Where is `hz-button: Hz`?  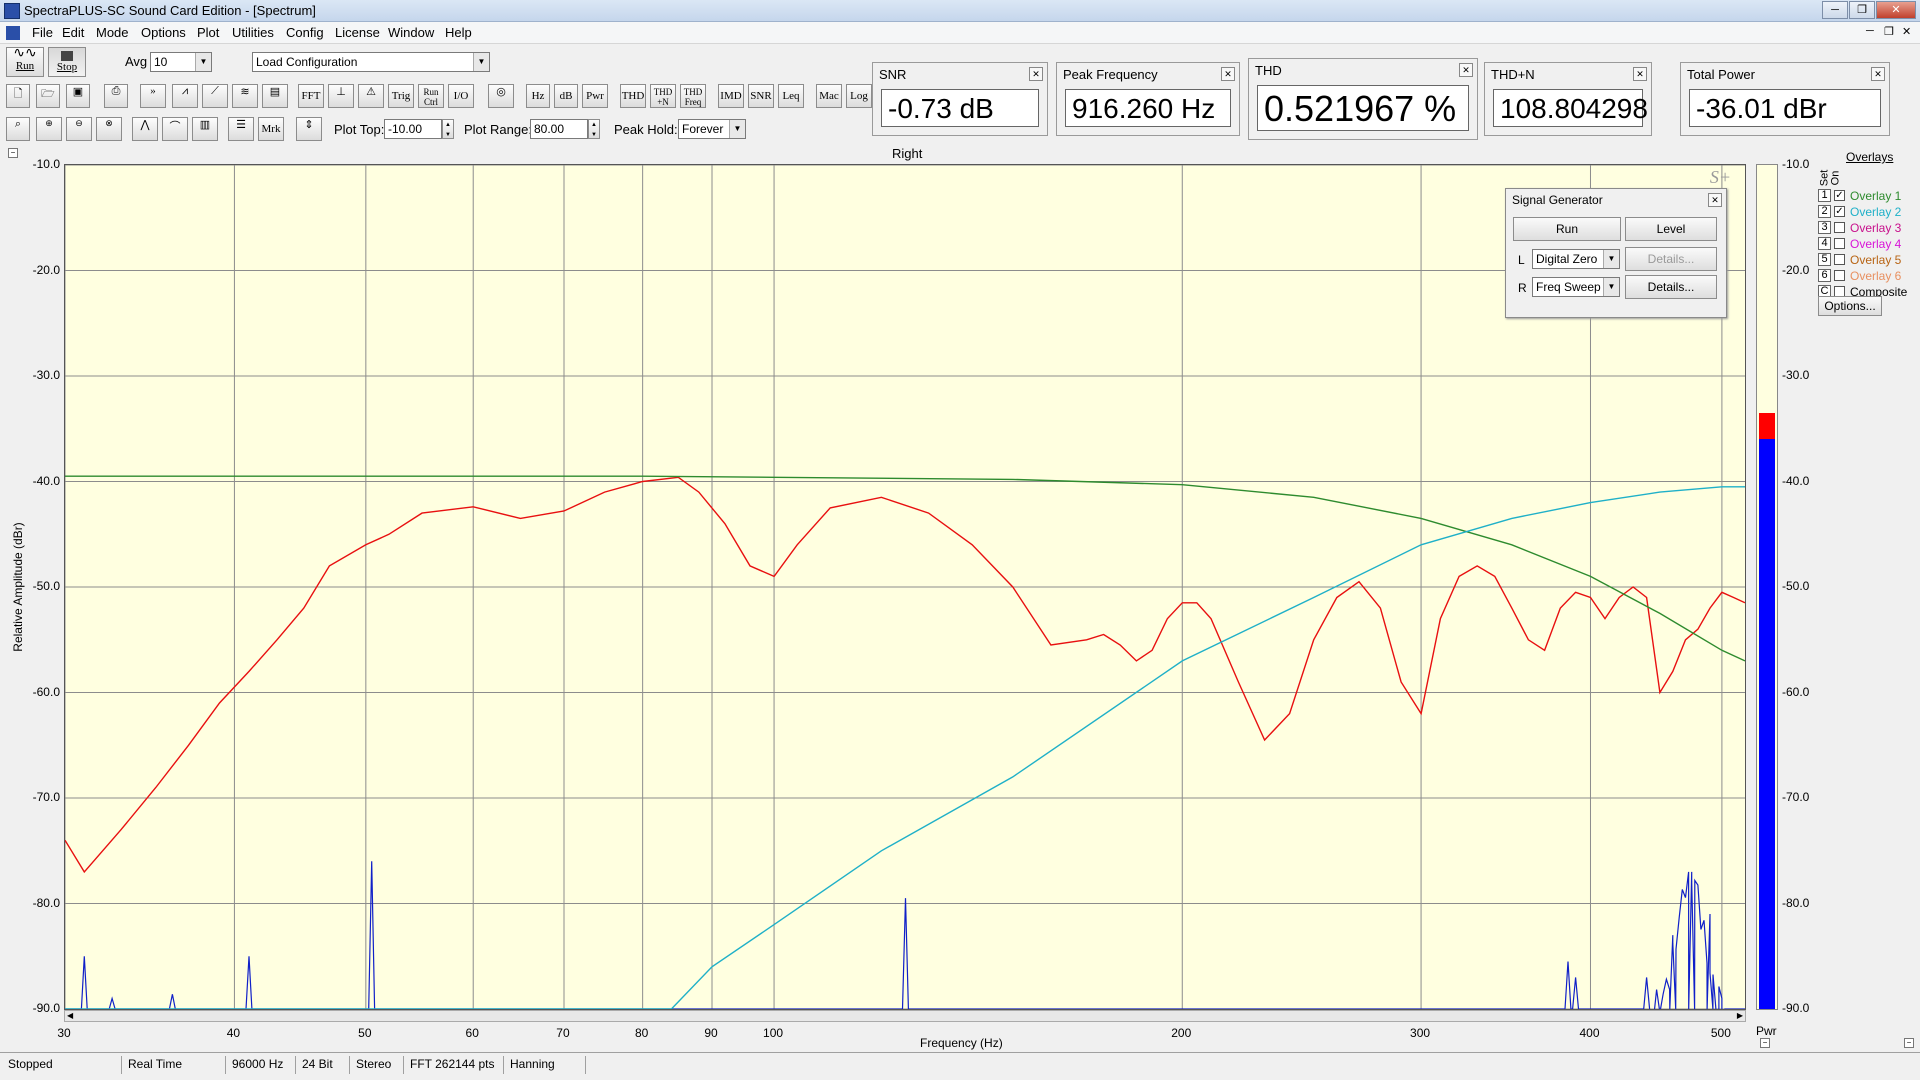
hz-button: Hz is located at coordinates (538, 96).